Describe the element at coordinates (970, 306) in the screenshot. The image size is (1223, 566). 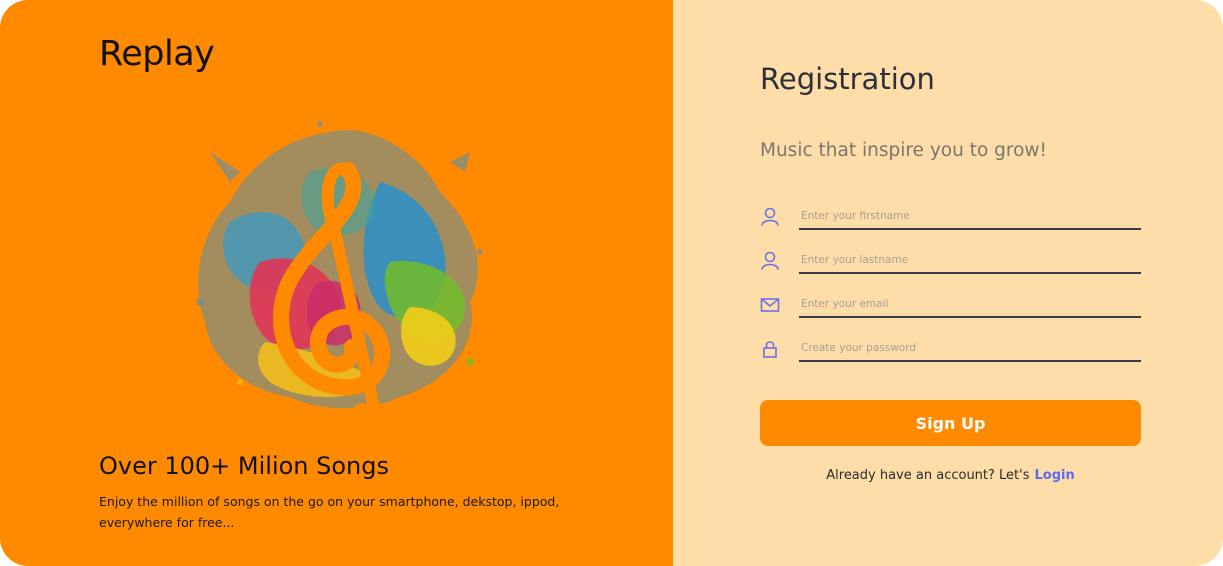
I see `email-input` at that location.